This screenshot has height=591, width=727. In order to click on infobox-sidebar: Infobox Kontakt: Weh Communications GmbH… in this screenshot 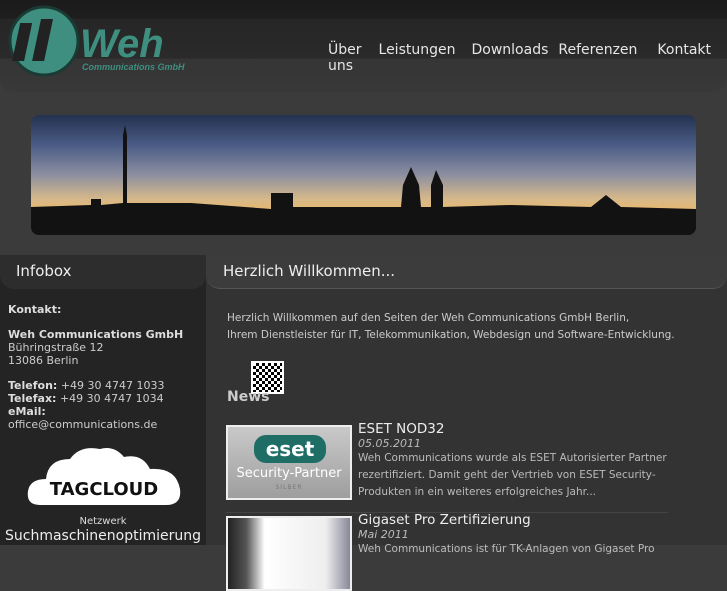, I will do `click(103, 400)`.